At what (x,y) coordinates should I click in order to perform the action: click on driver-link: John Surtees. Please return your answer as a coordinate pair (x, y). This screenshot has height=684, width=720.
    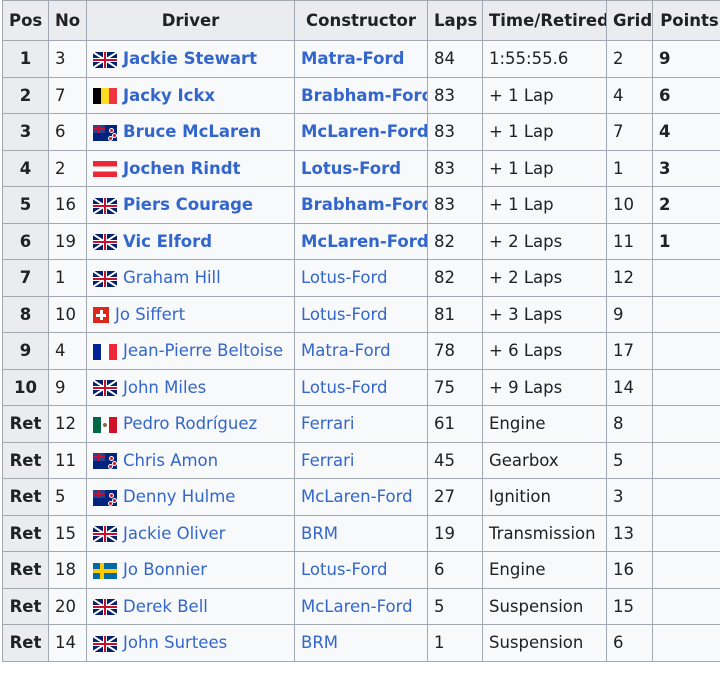
    Looking at the image, I should click on (175, 642).